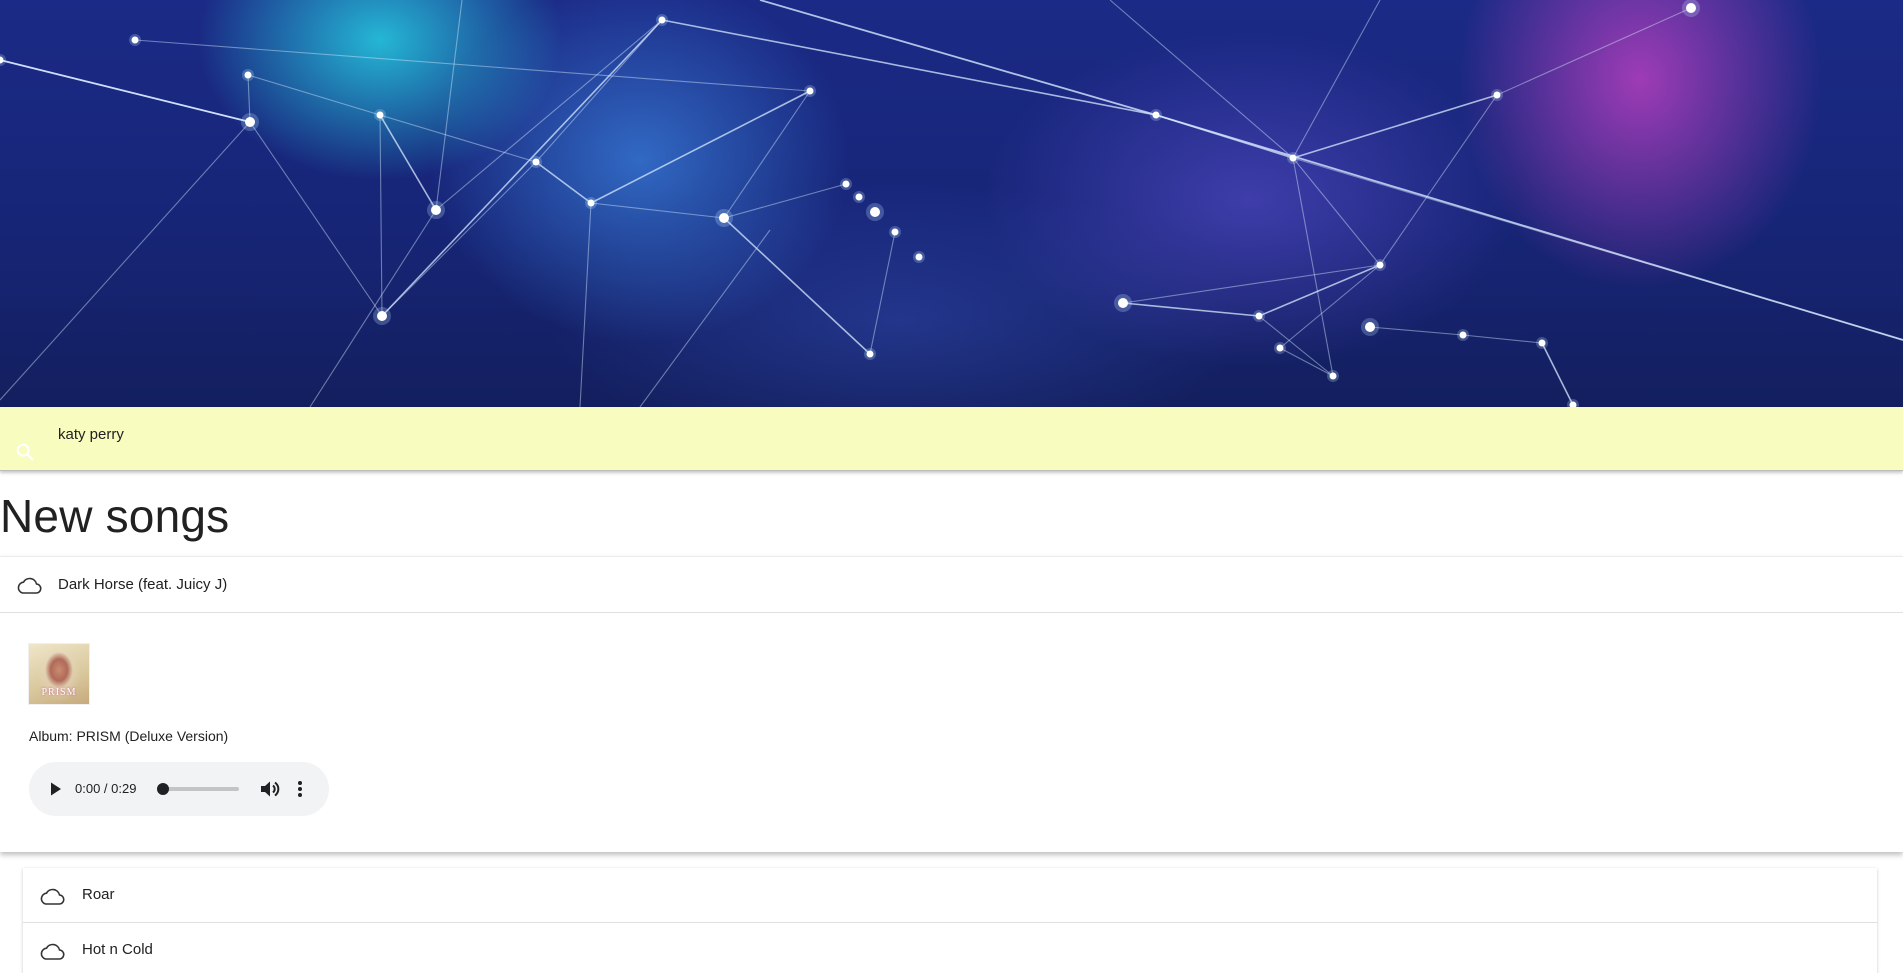 This screenshot has width=1903, height=973. Describe the element at coordinates (59, 674) in the screenshot. I see `album-art-image: PRISM` at that location.